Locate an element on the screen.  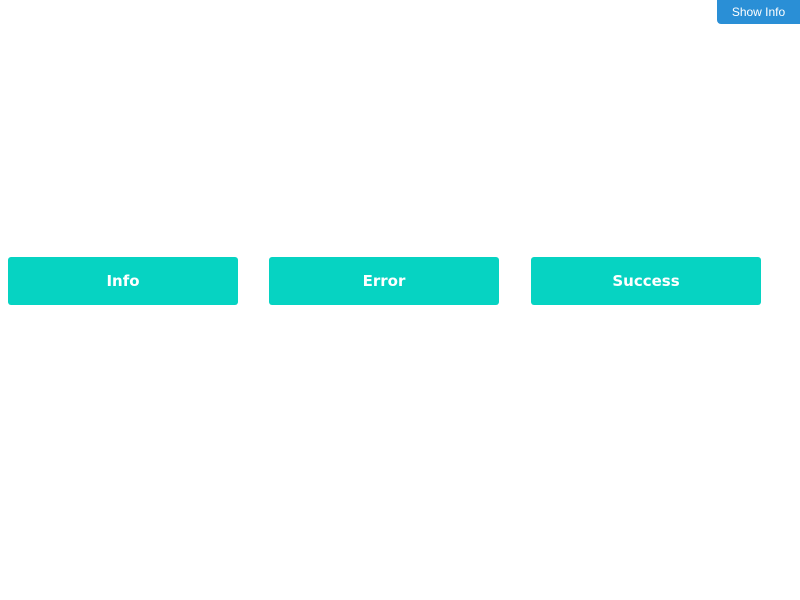
toast-button-row: Info Error Success is located at coordinates (388, 281).